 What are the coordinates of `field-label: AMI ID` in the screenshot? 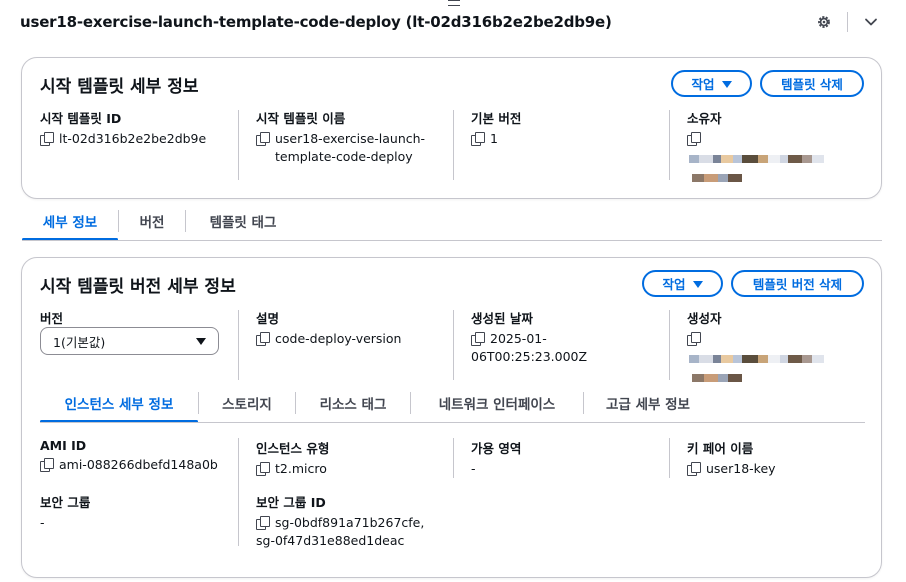 It's located at (63, 445).